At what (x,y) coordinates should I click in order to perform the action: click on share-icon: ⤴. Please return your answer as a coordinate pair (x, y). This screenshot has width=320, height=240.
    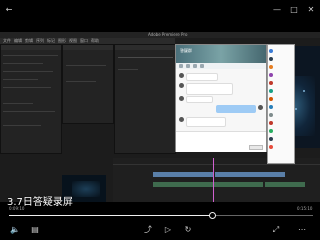
    Looking at the image, I should click on (148, 230).